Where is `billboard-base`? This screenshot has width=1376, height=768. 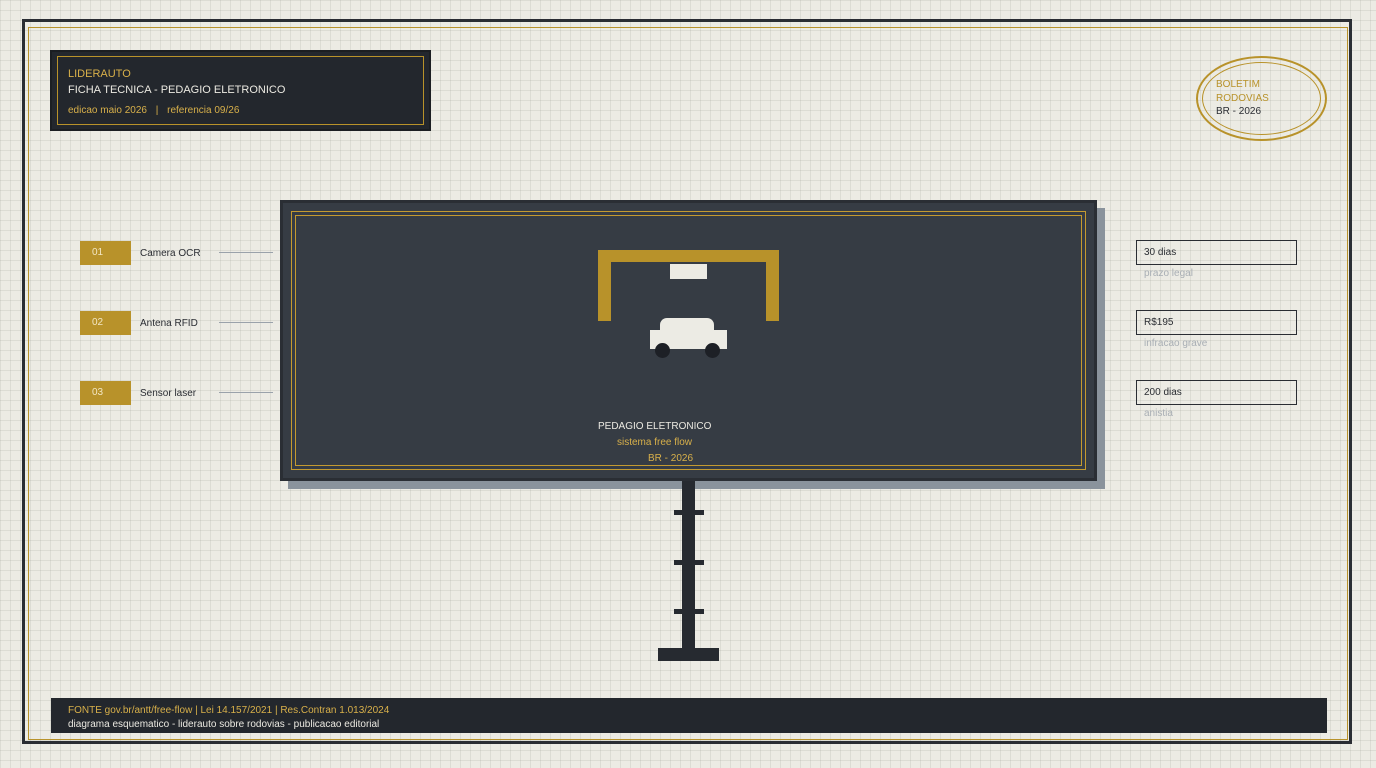
billboard-base is located at coordinates (688, 654).